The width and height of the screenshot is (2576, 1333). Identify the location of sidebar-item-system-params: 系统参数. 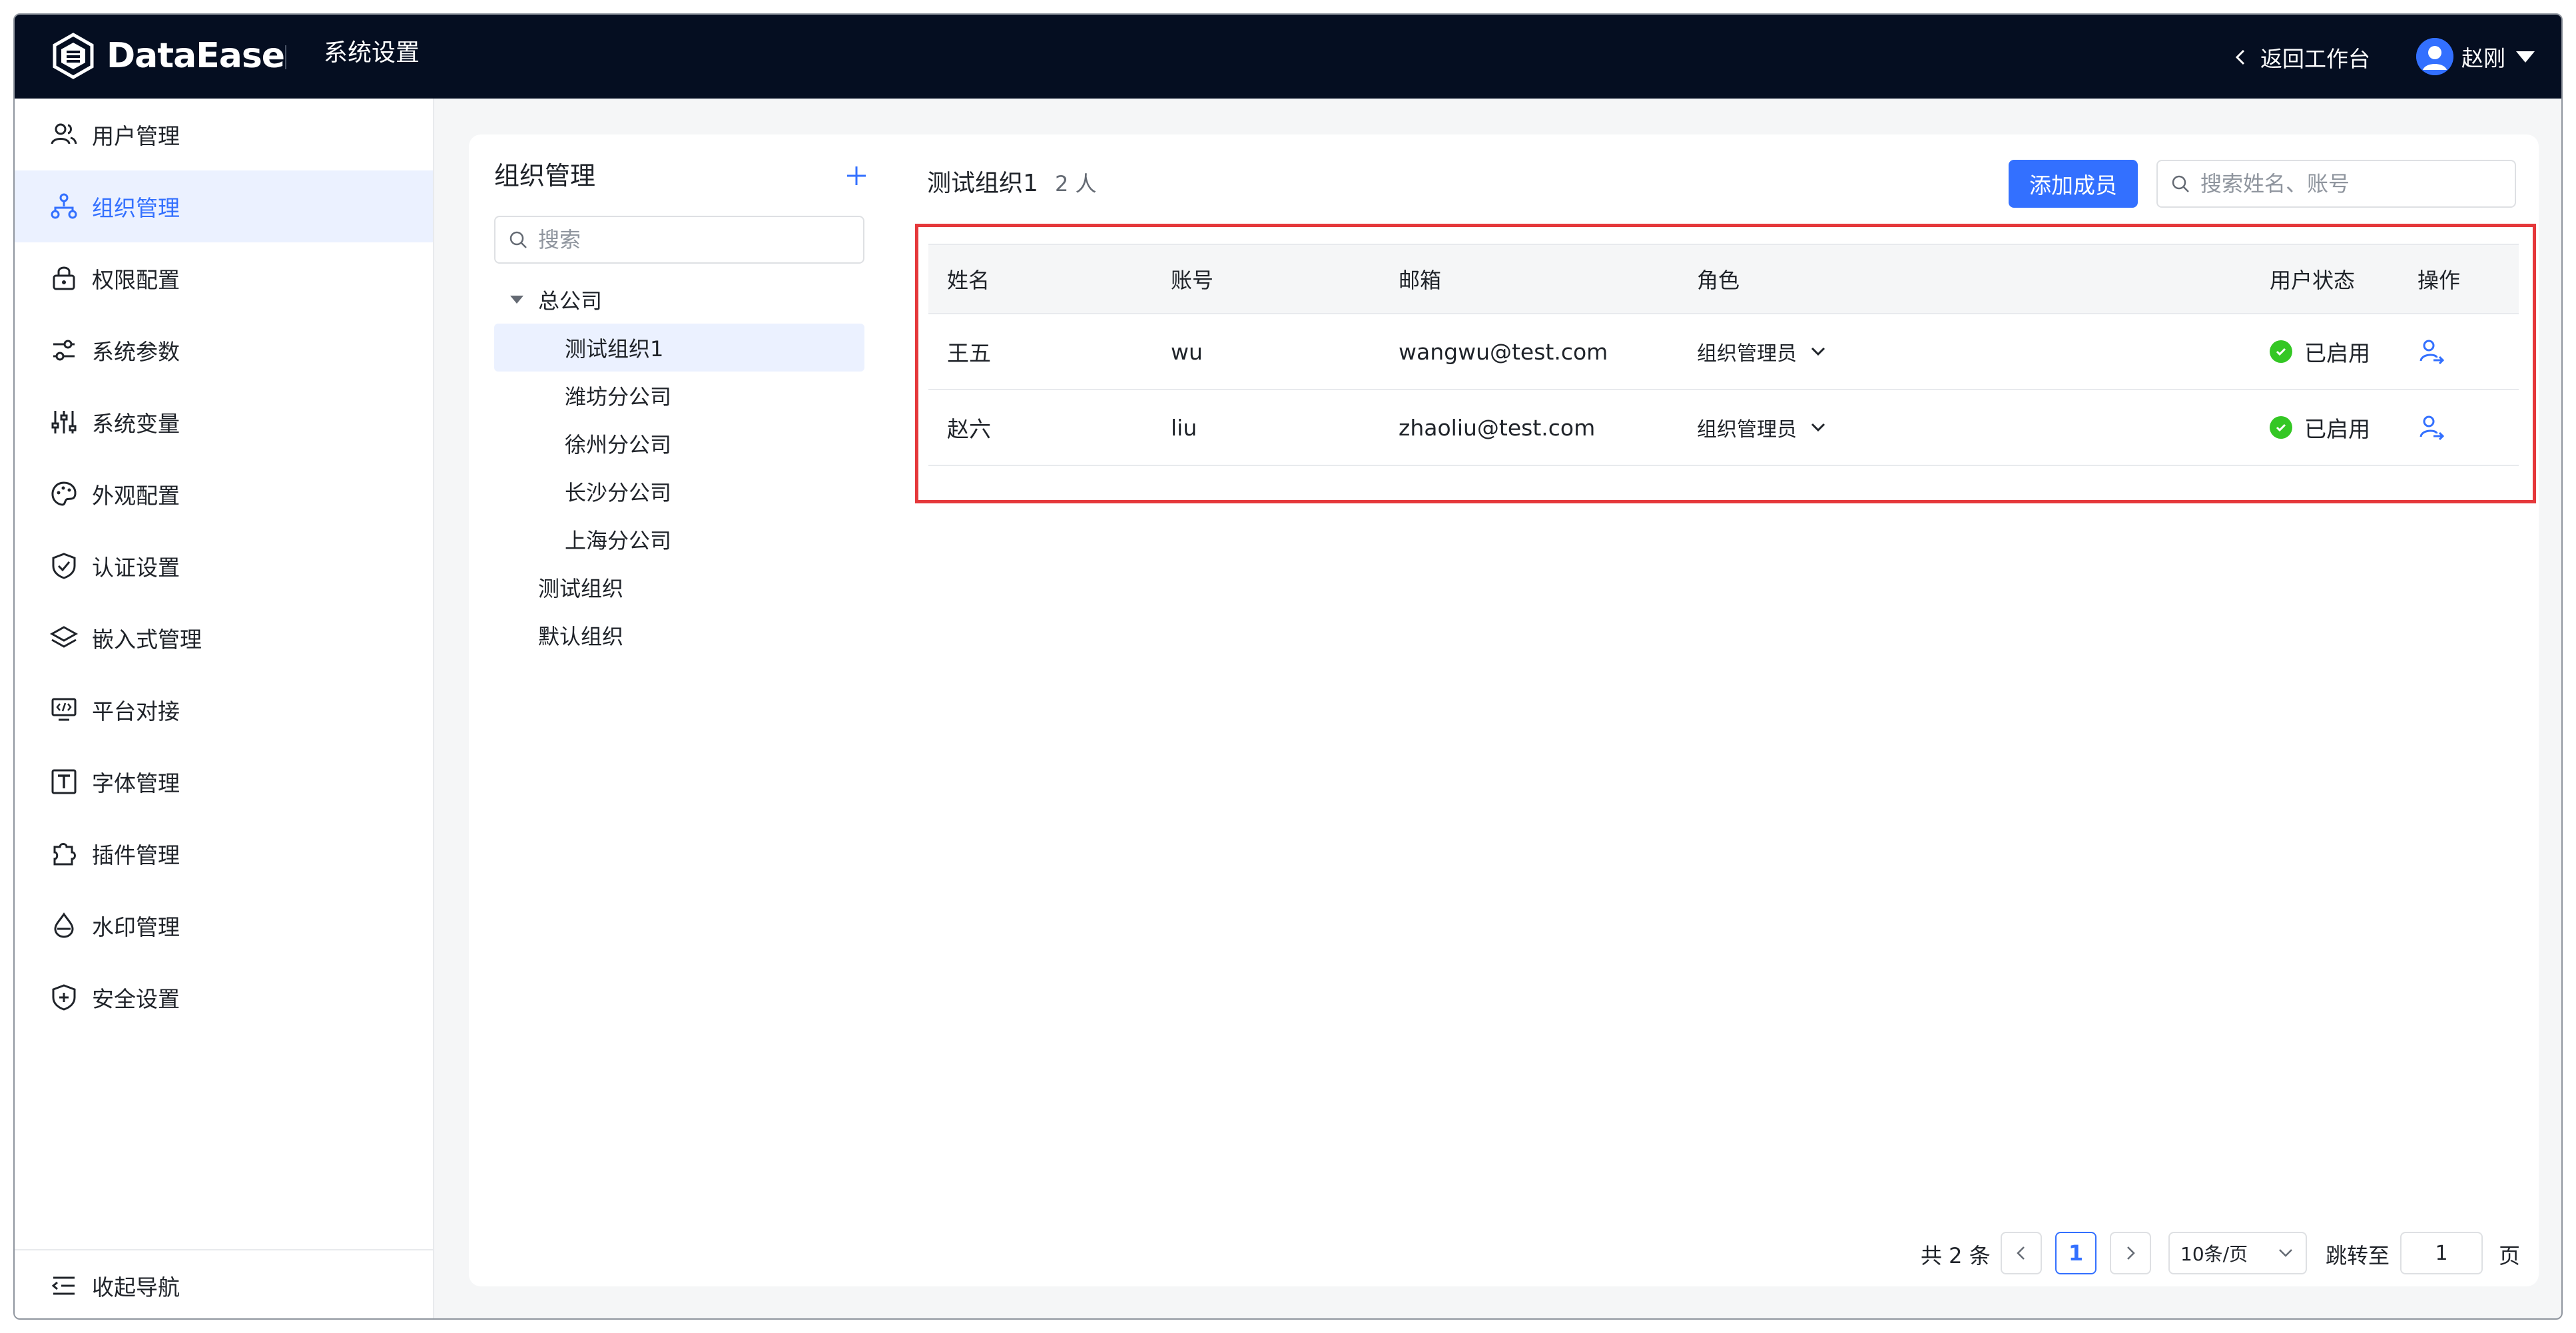
(224, 350).